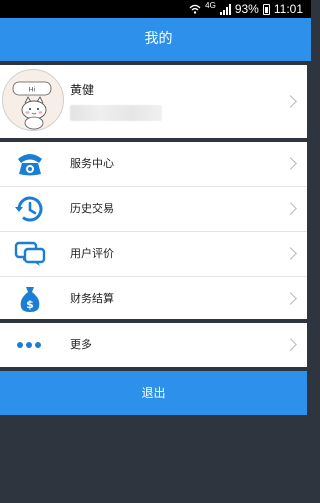  Describe the element at coordinates (116, 113) in the screenshot. I see `profile-account-redacted` at that location.